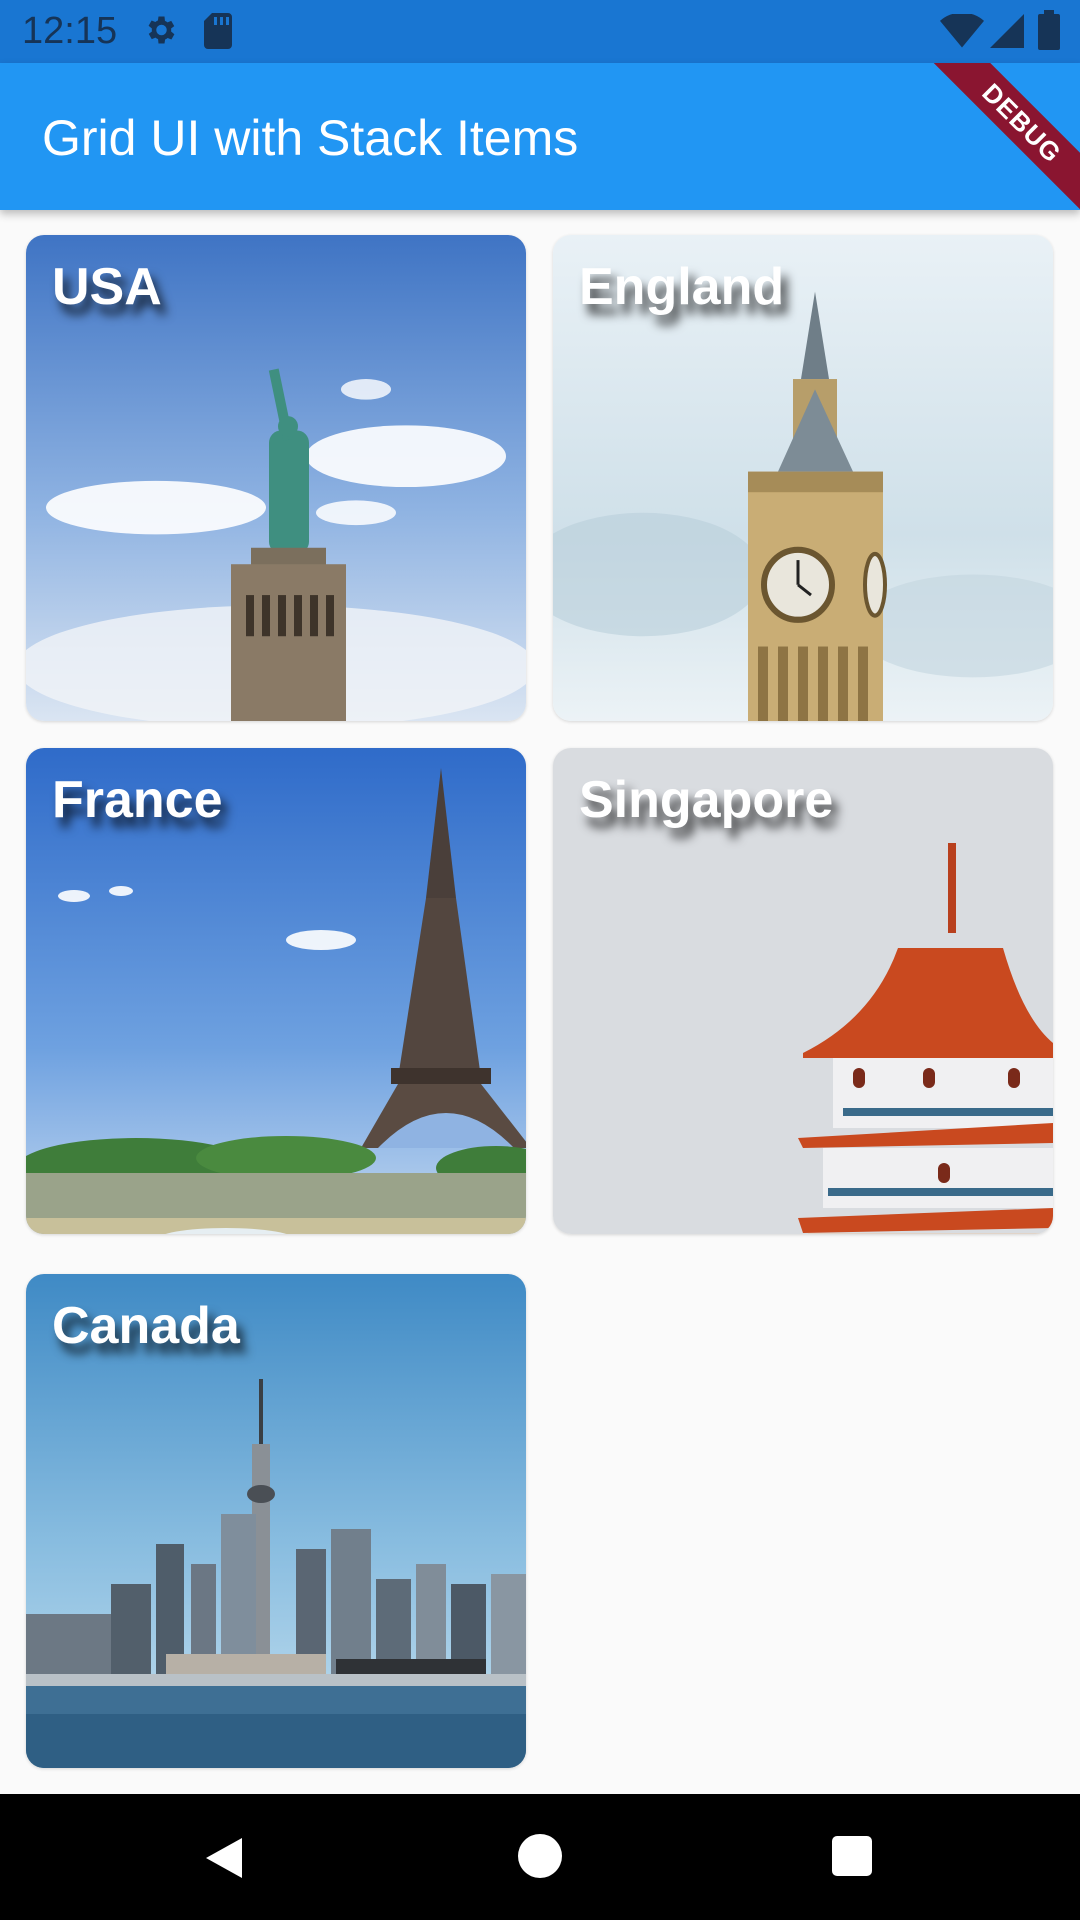 The width and height of the screenshot is (1080, 1920). What do you see at coordinates (682, 287) in the screenshot?
I see `grid-item-label: England` at bounding box center [682, 287].